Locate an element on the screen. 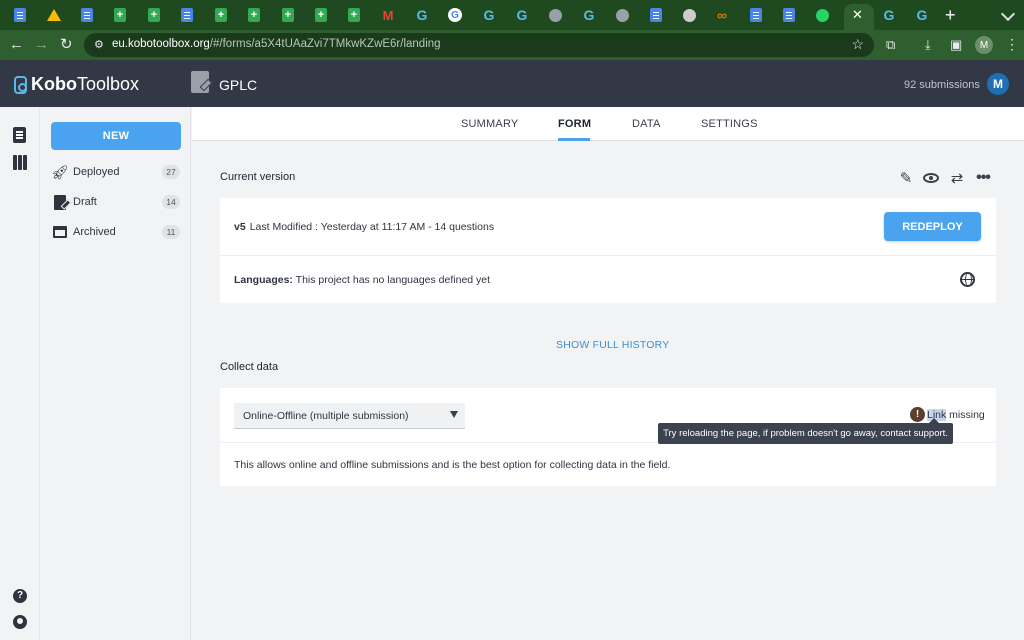 The height and width of the screenshot is (640, 1024). sidebar-item-draft: Draft 14 is located at coordinates (116, 202).